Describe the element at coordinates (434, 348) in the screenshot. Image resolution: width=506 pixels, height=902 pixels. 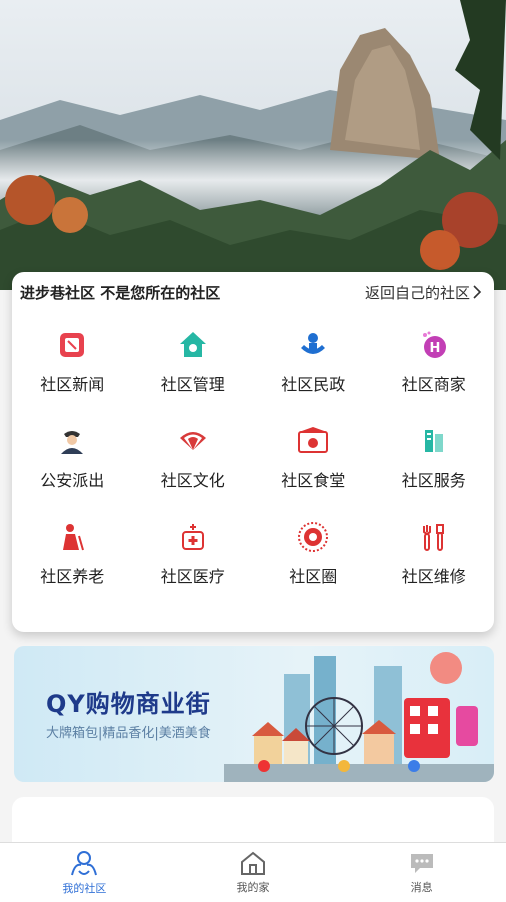
I see `svg-text: H` at that location.